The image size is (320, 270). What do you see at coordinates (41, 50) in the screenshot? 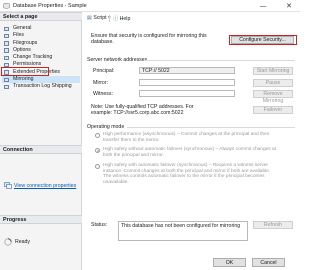
I see `page-item-options: Options` at bounding box center [41, 50].